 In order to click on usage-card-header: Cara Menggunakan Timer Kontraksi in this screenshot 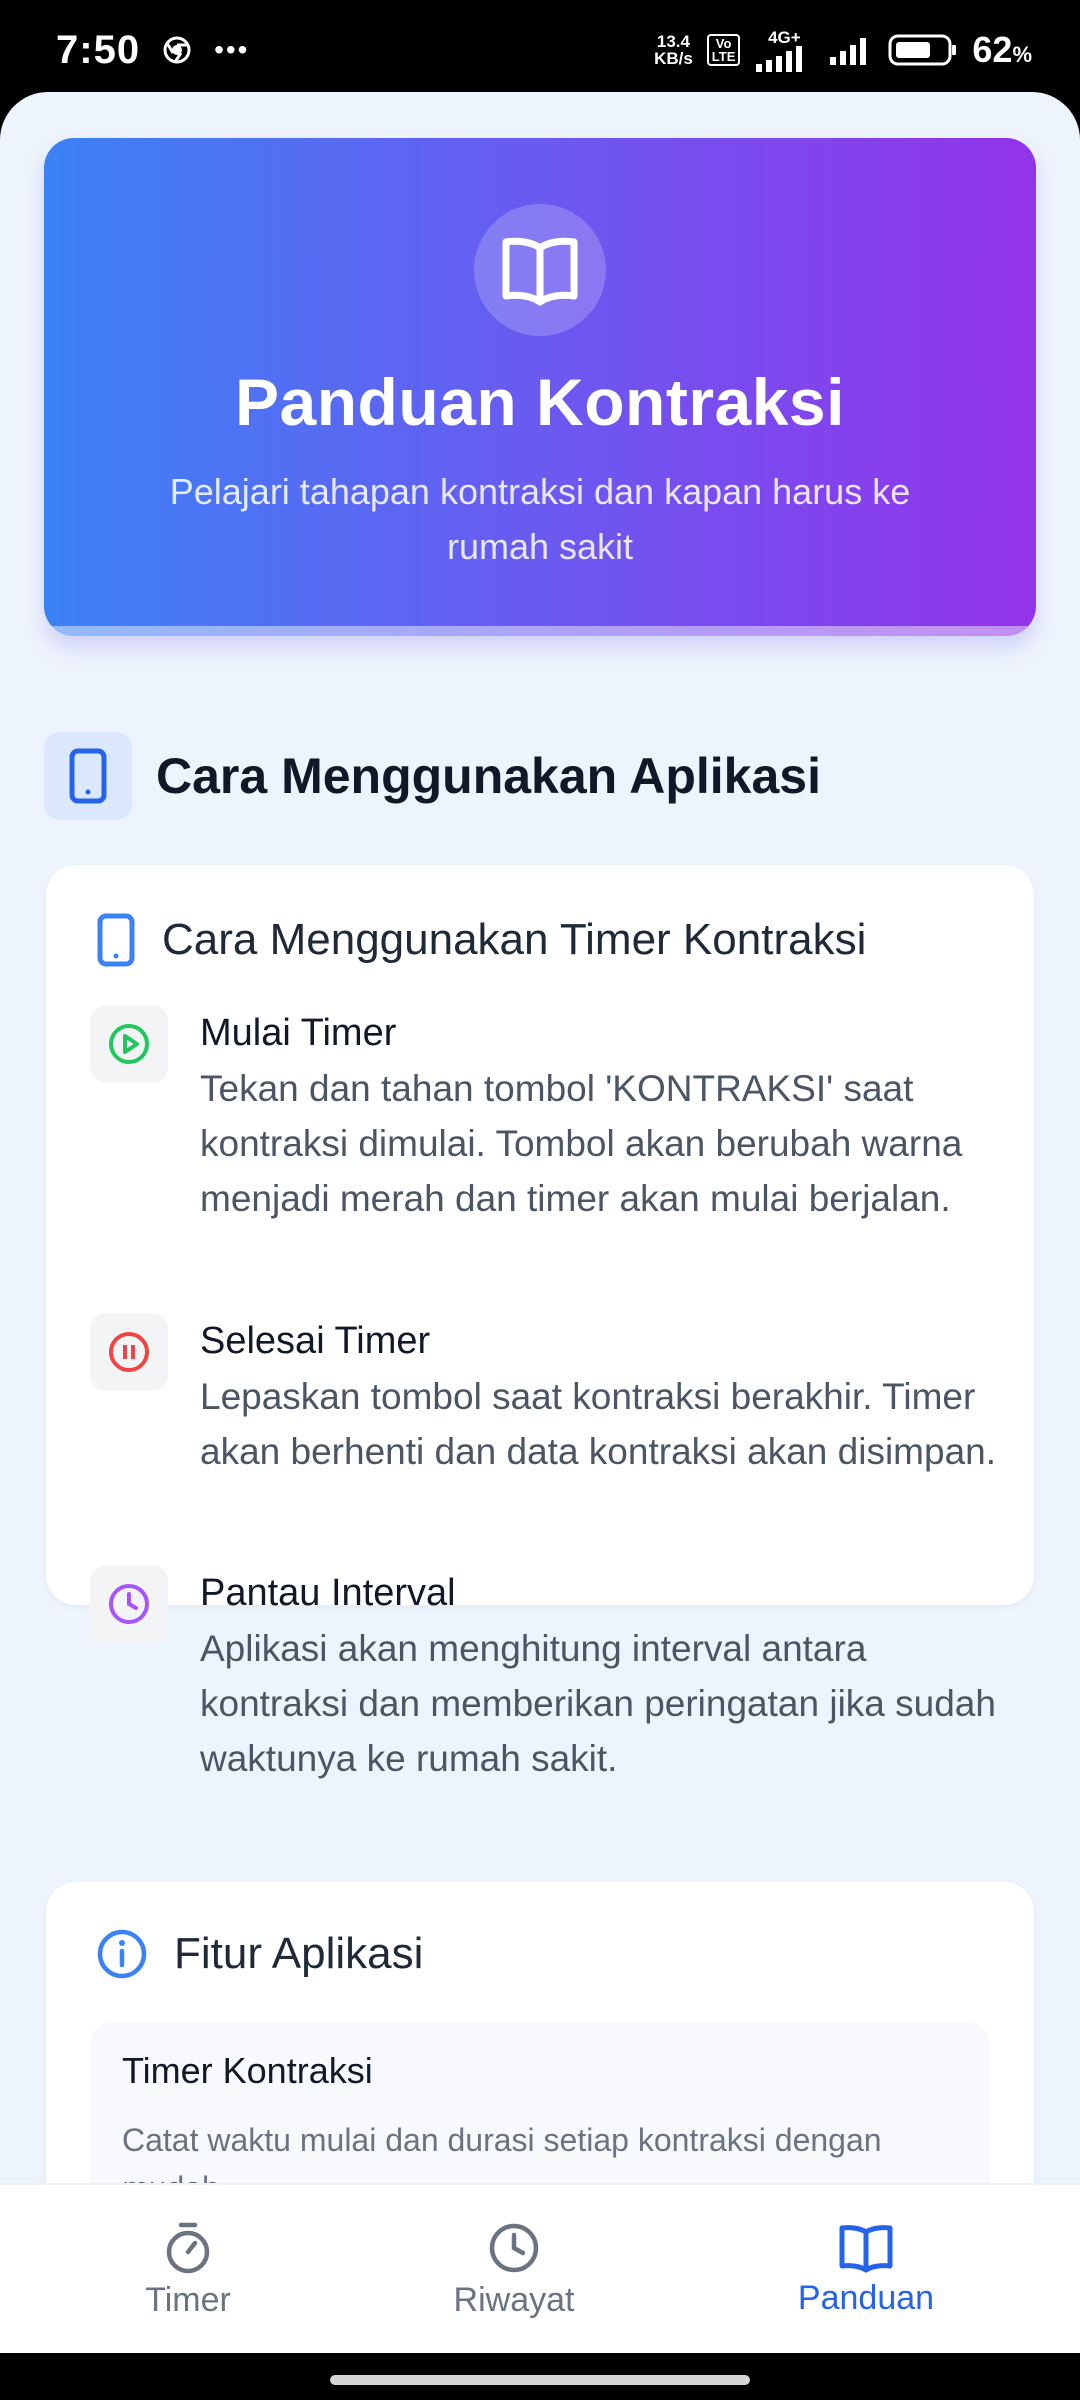, I will do `click(481, 940)`.